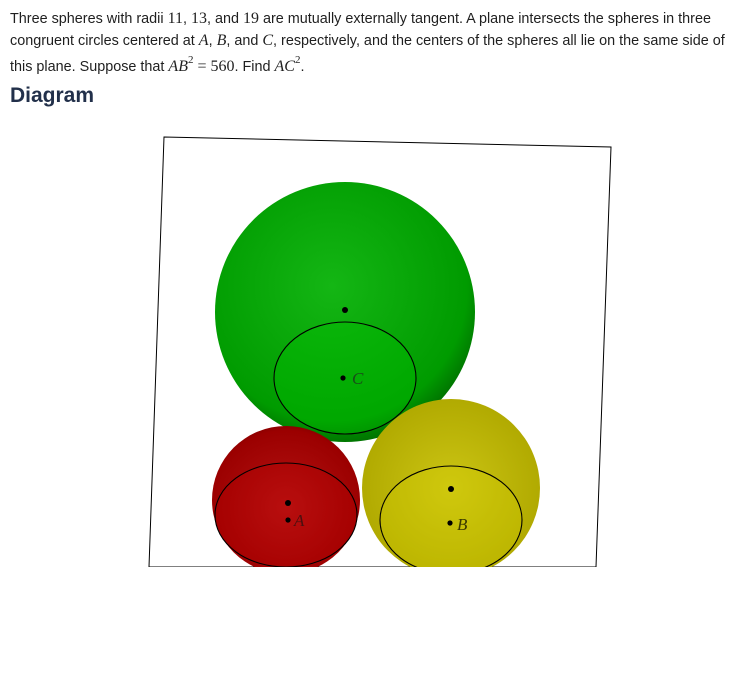  Describe the element at coordinates (450, 523) in the screenshot. I see `point-b` at that location.